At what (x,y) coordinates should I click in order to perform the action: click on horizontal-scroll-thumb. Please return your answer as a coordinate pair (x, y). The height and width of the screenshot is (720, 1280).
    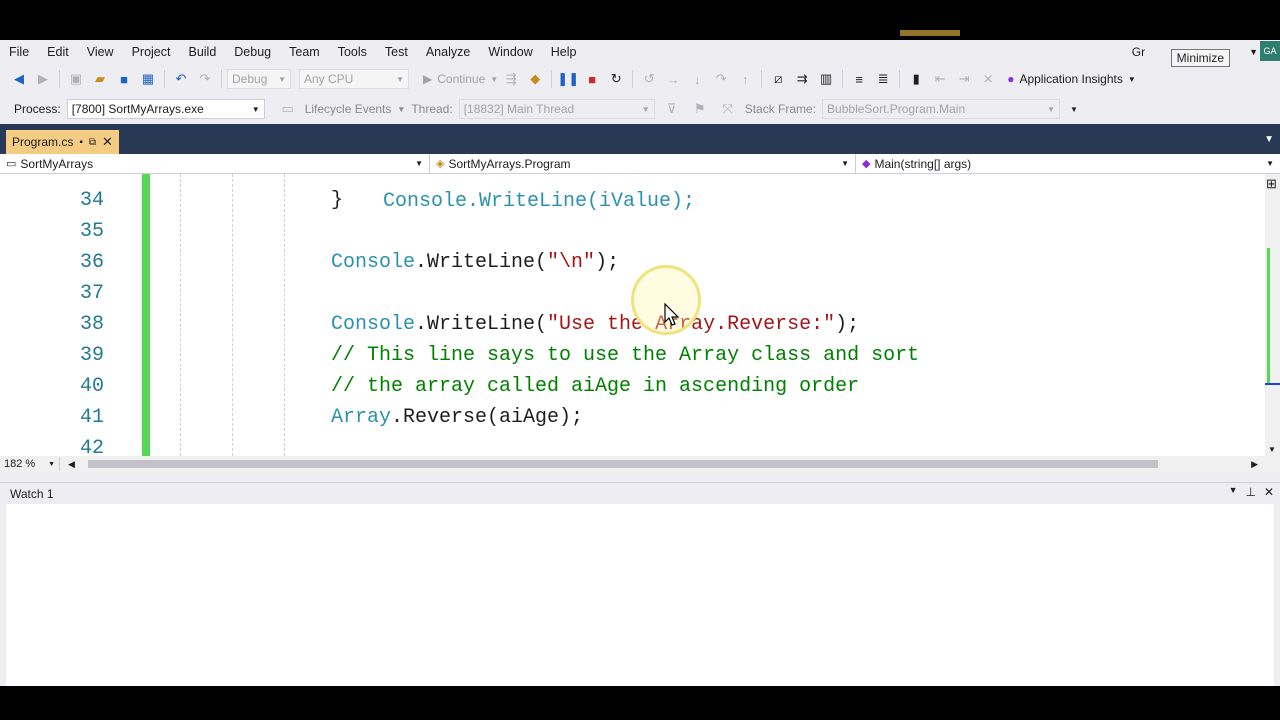
    Looking at the image, I should click on (623, 464).